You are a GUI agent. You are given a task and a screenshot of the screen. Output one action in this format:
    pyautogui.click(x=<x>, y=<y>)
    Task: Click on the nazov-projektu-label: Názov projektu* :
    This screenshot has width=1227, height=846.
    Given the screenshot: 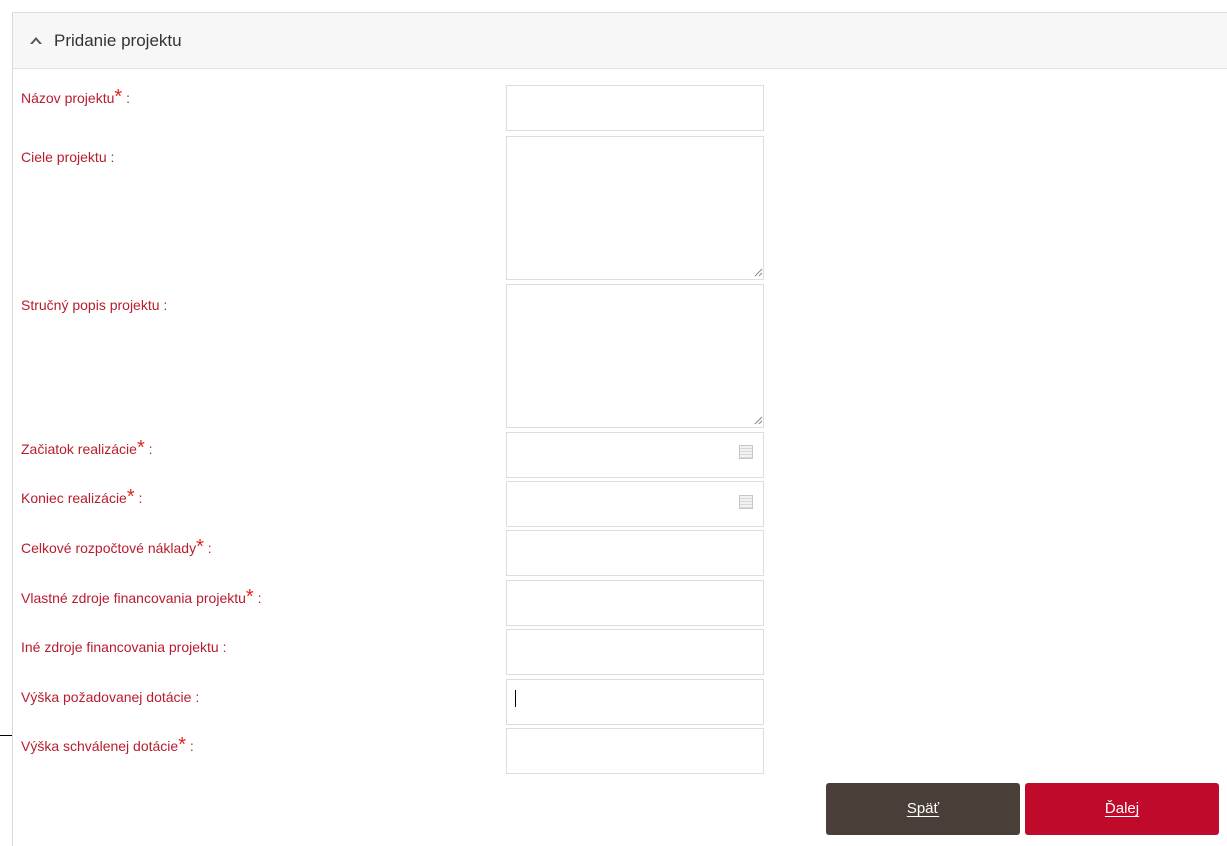 What is the action you would take?
    pyautogui.click(x=75, y=97)
    